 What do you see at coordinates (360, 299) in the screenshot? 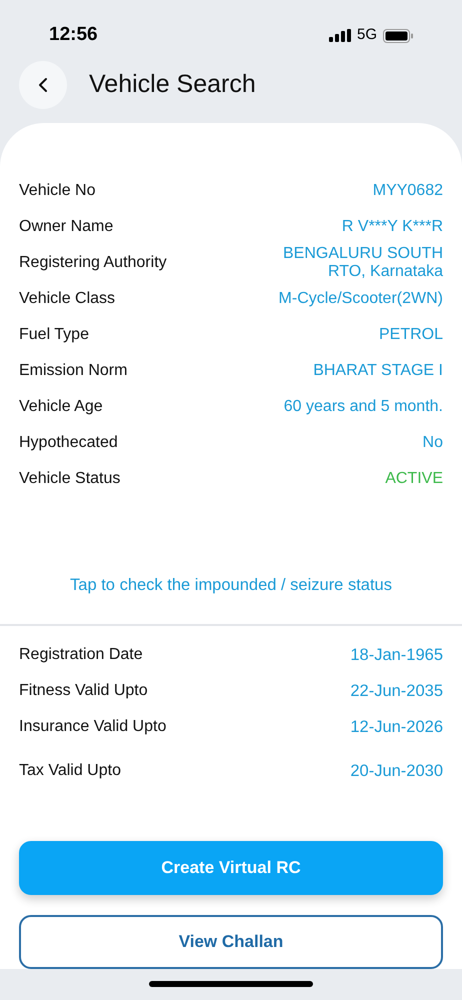
I see `detail-value: M-Cycle/Scooter(2WN)` at bounding box center [360, 299].